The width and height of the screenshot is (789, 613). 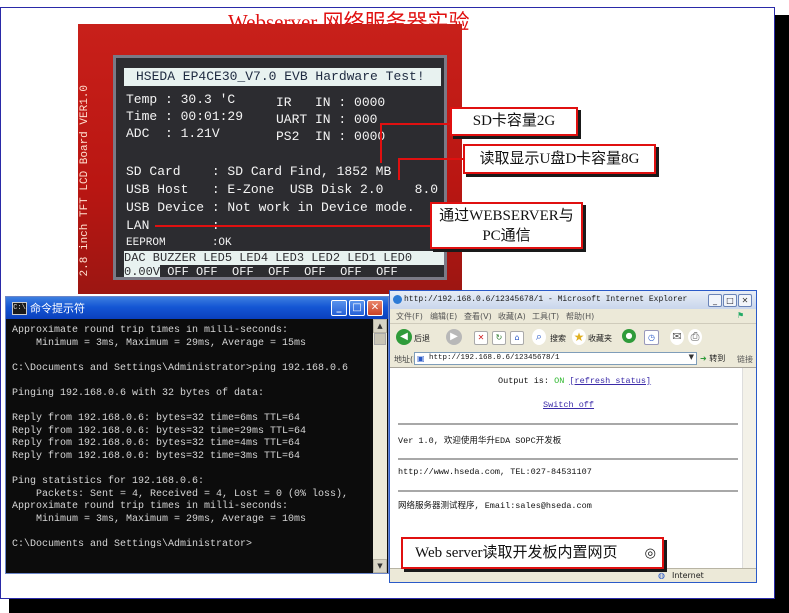 I want to click on ie-scrollbar, so click(x=749, y=468).